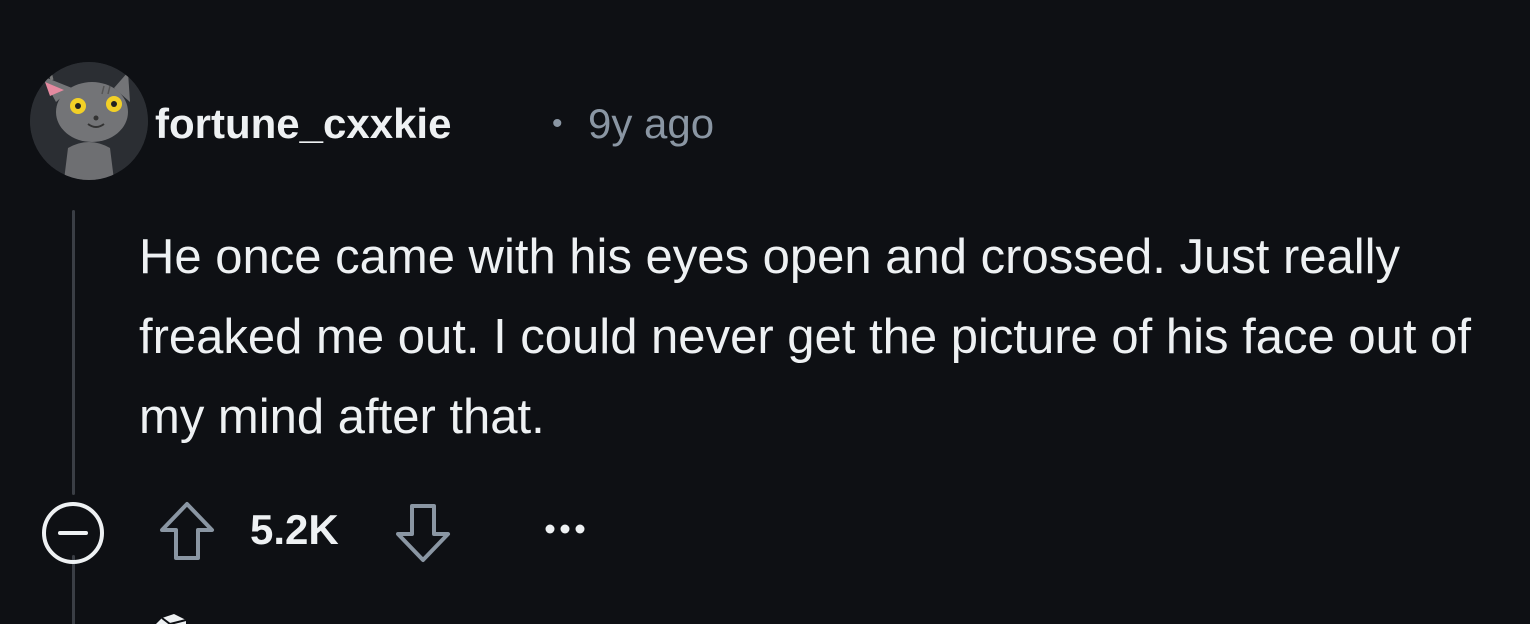 This screenshot has height=624, width=1530. Describe the element at coordinates (73, 352) in the screenshot. I see `thread-line` at that location.